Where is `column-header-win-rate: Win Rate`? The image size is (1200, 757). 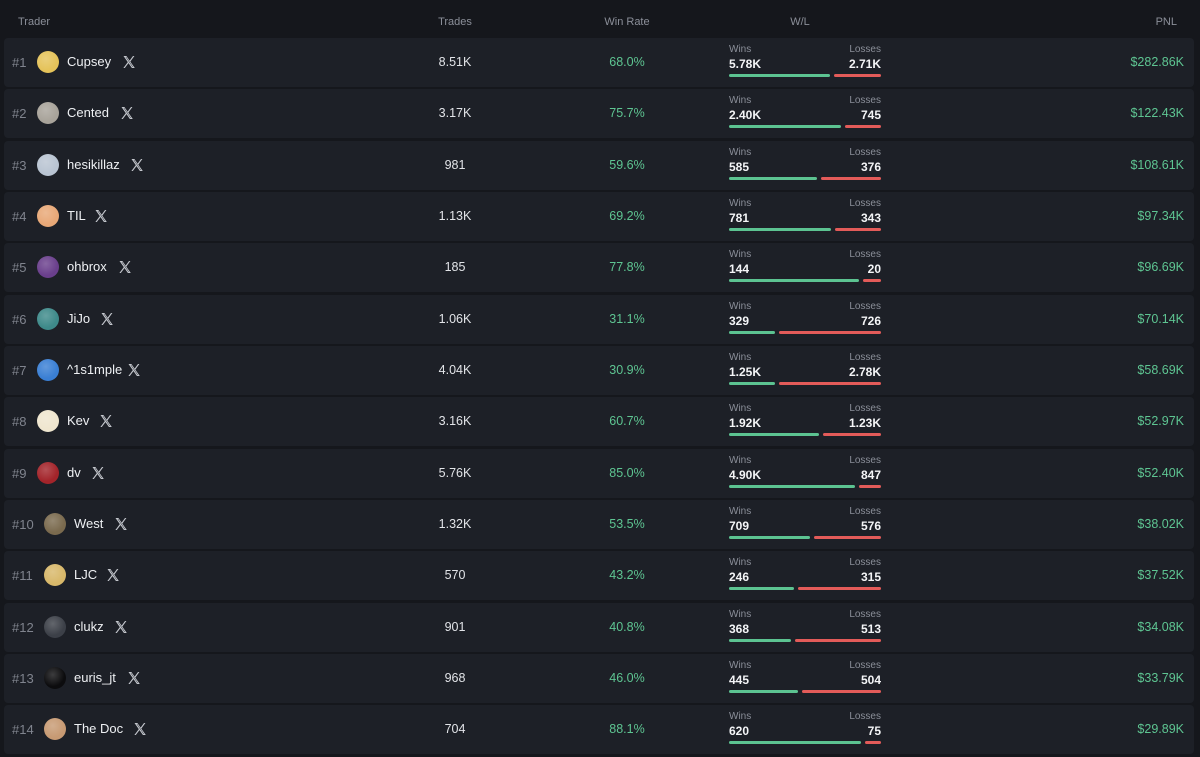 column-header-win-rate: Win Rate is located at coordinates (627, 22).